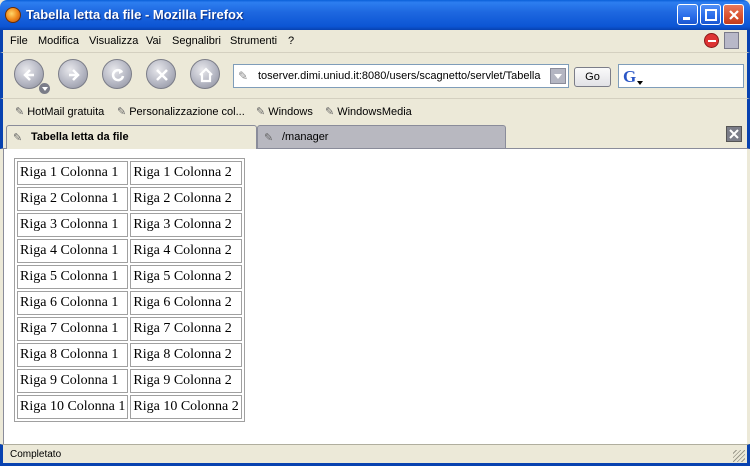 The image size is (750, 466). I want to click on table-row: Riga 7 Colonna 1 Riga 7 Colonna 2, so click(129, 329).